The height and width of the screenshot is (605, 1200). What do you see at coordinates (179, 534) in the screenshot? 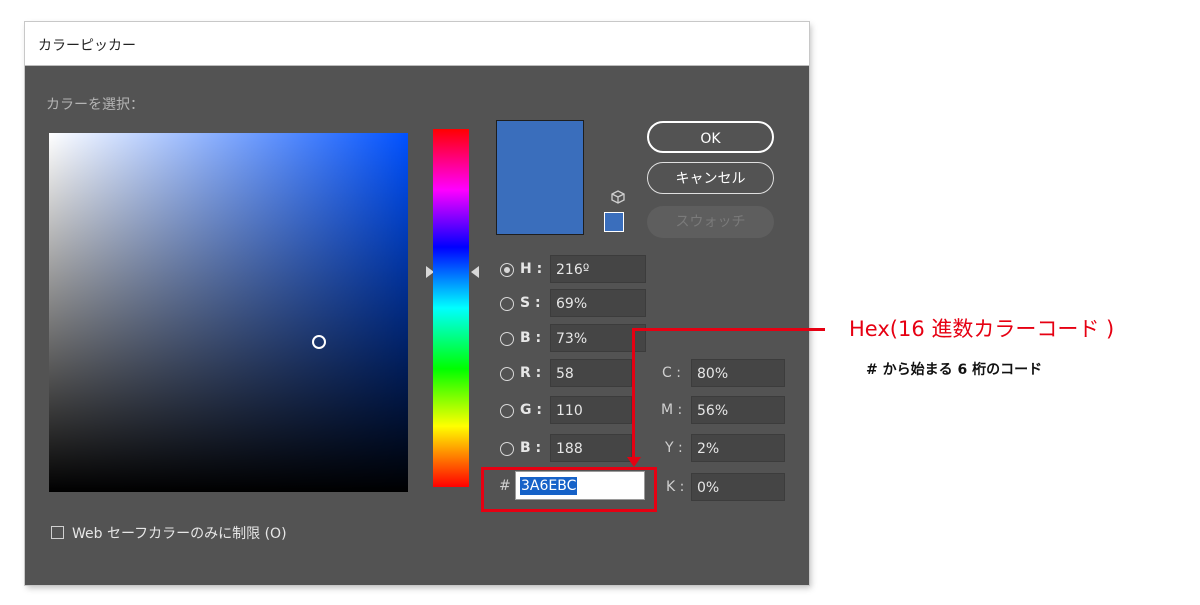
I see `websafe-label: Web セーフカラーのみに制限 (O)` at bounding box center [179, 534].